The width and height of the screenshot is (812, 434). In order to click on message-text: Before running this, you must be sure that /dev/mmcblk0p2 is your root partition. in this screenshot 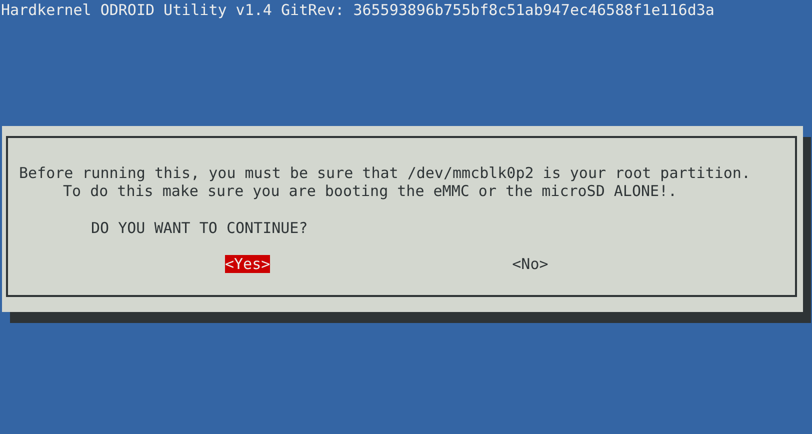, I will do `click(384, 173)`.